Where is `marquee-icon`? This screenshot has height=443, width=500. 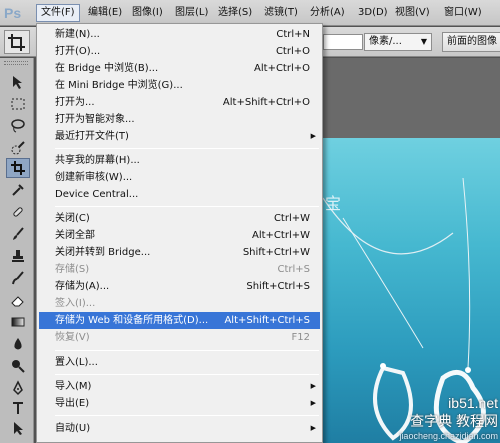
marquee-icon is located at coordinates (18, 104).